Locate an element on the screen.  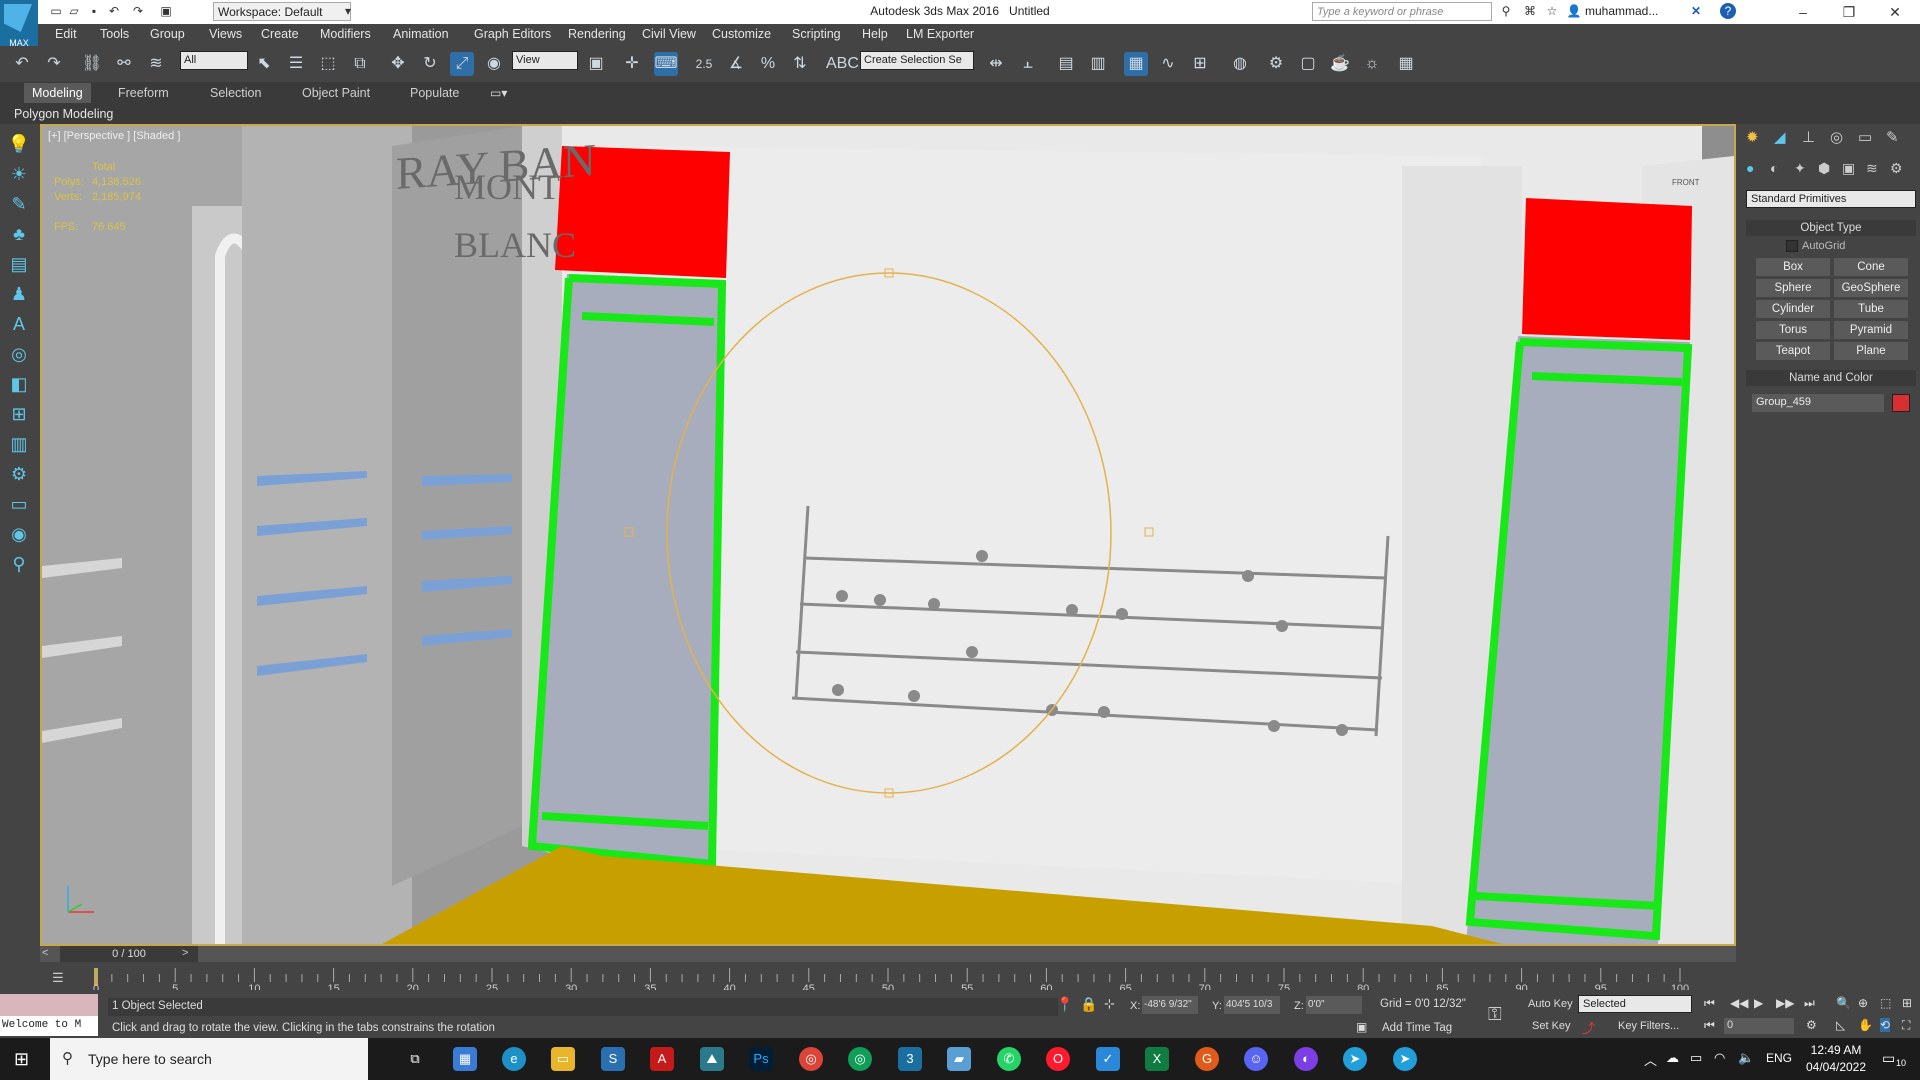
set-key-button: Set Key is located at coordinates (1551, 1026).